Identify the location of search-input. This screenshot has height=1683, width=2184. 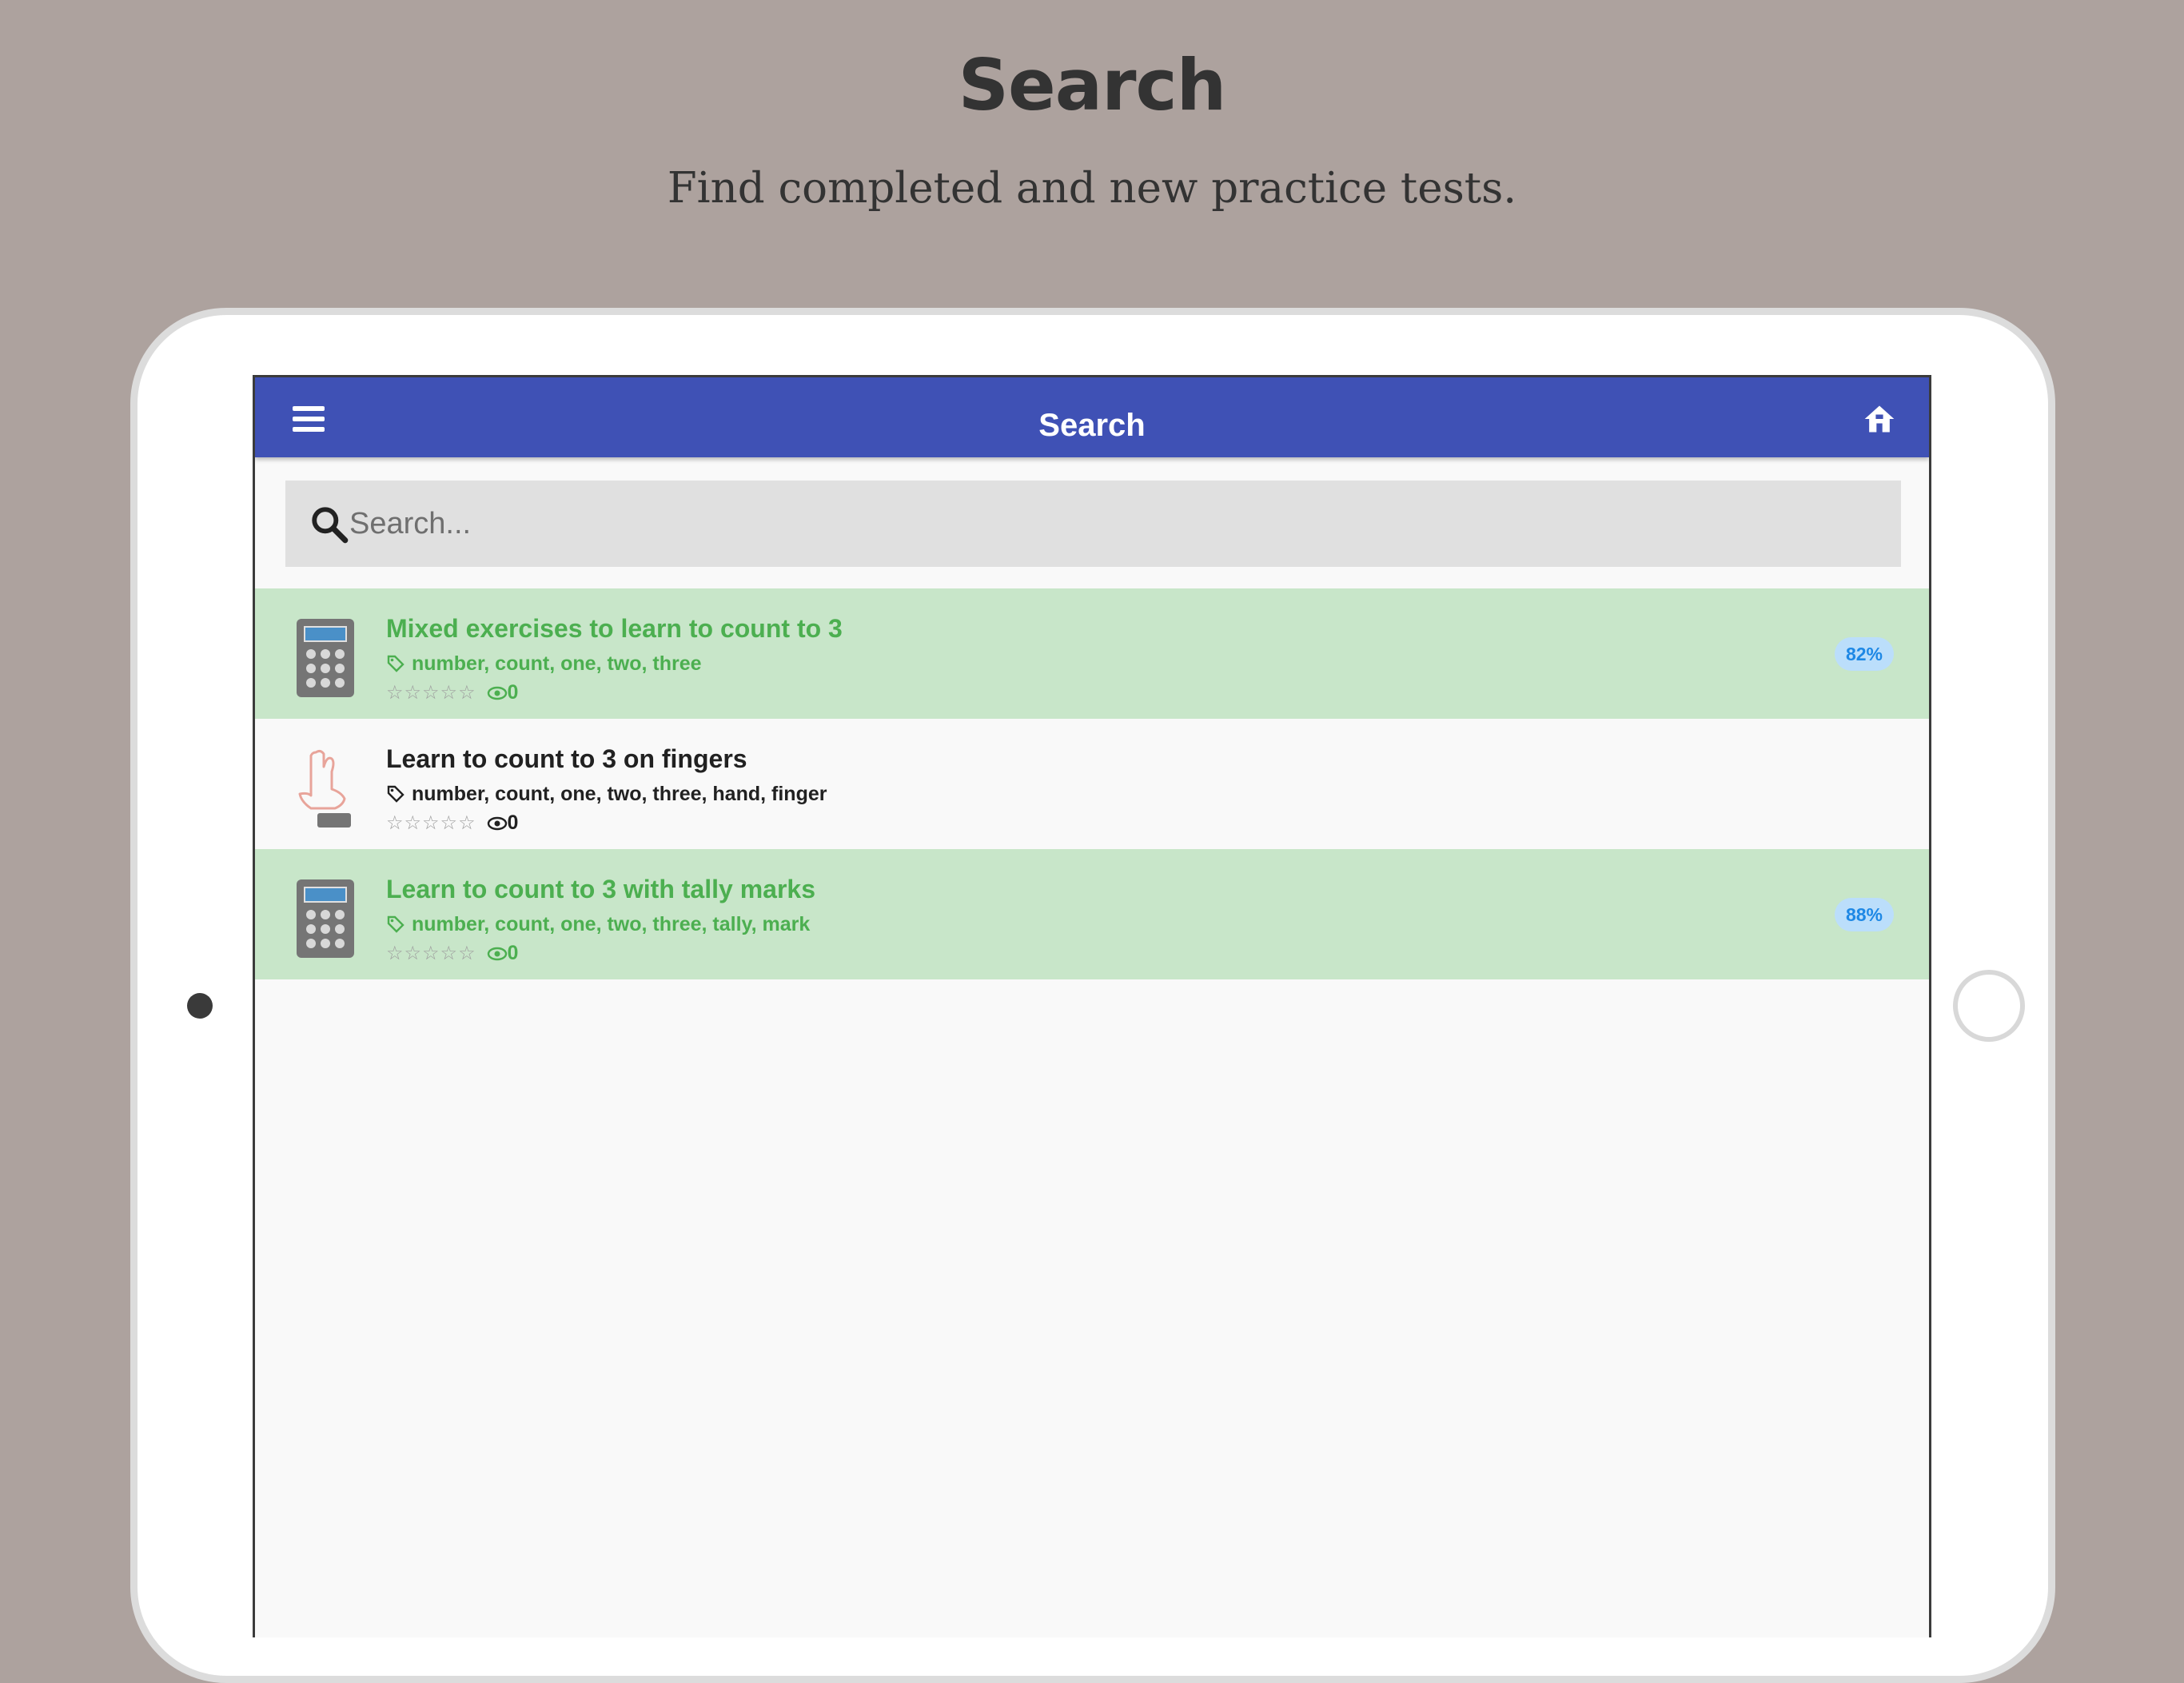
(1108, 524).